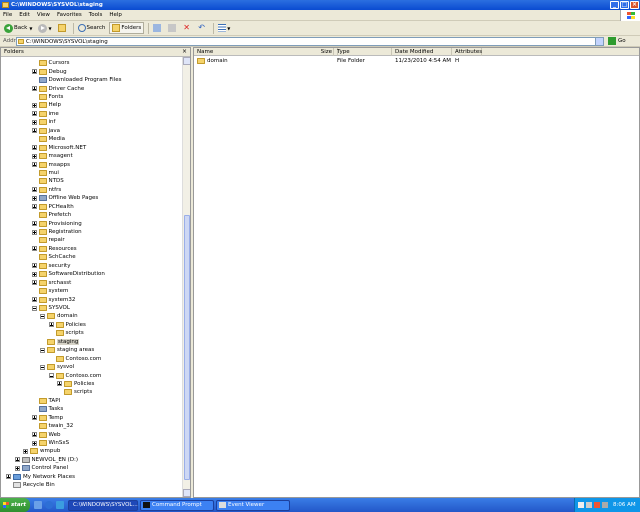 This screenshot has height=512, width=640. What do you see at coordinates (51, 282) in the screenshot?
I see `tree-item: srchasst` at bounding box center [51, 282].